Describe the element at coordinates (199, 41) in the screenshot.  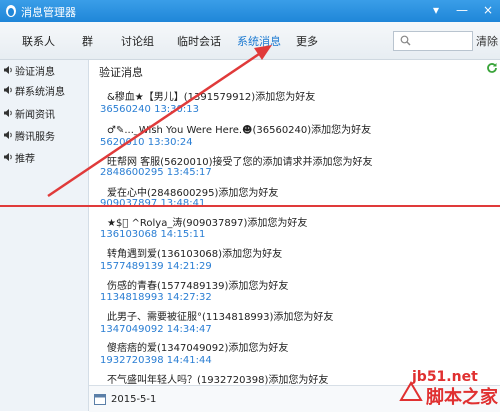
I see `tab-temp-chat: 临时会话` at that location.